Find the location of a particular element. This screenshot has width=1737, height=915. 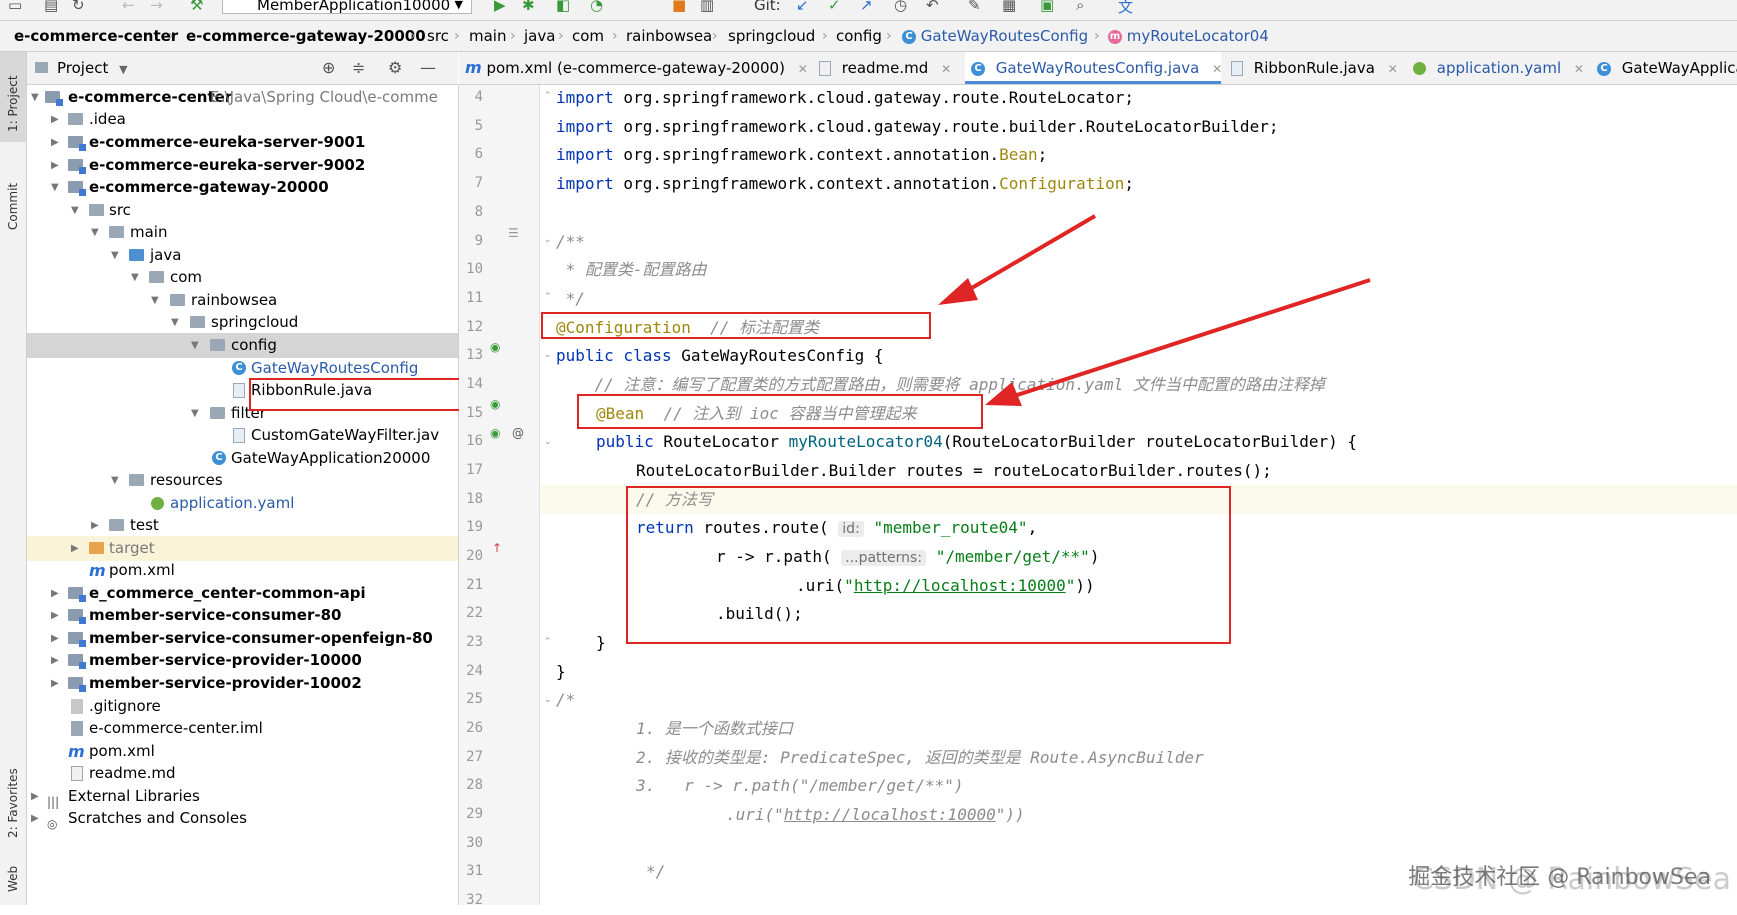

module-folder-icon is located at coordinates (77, 684).